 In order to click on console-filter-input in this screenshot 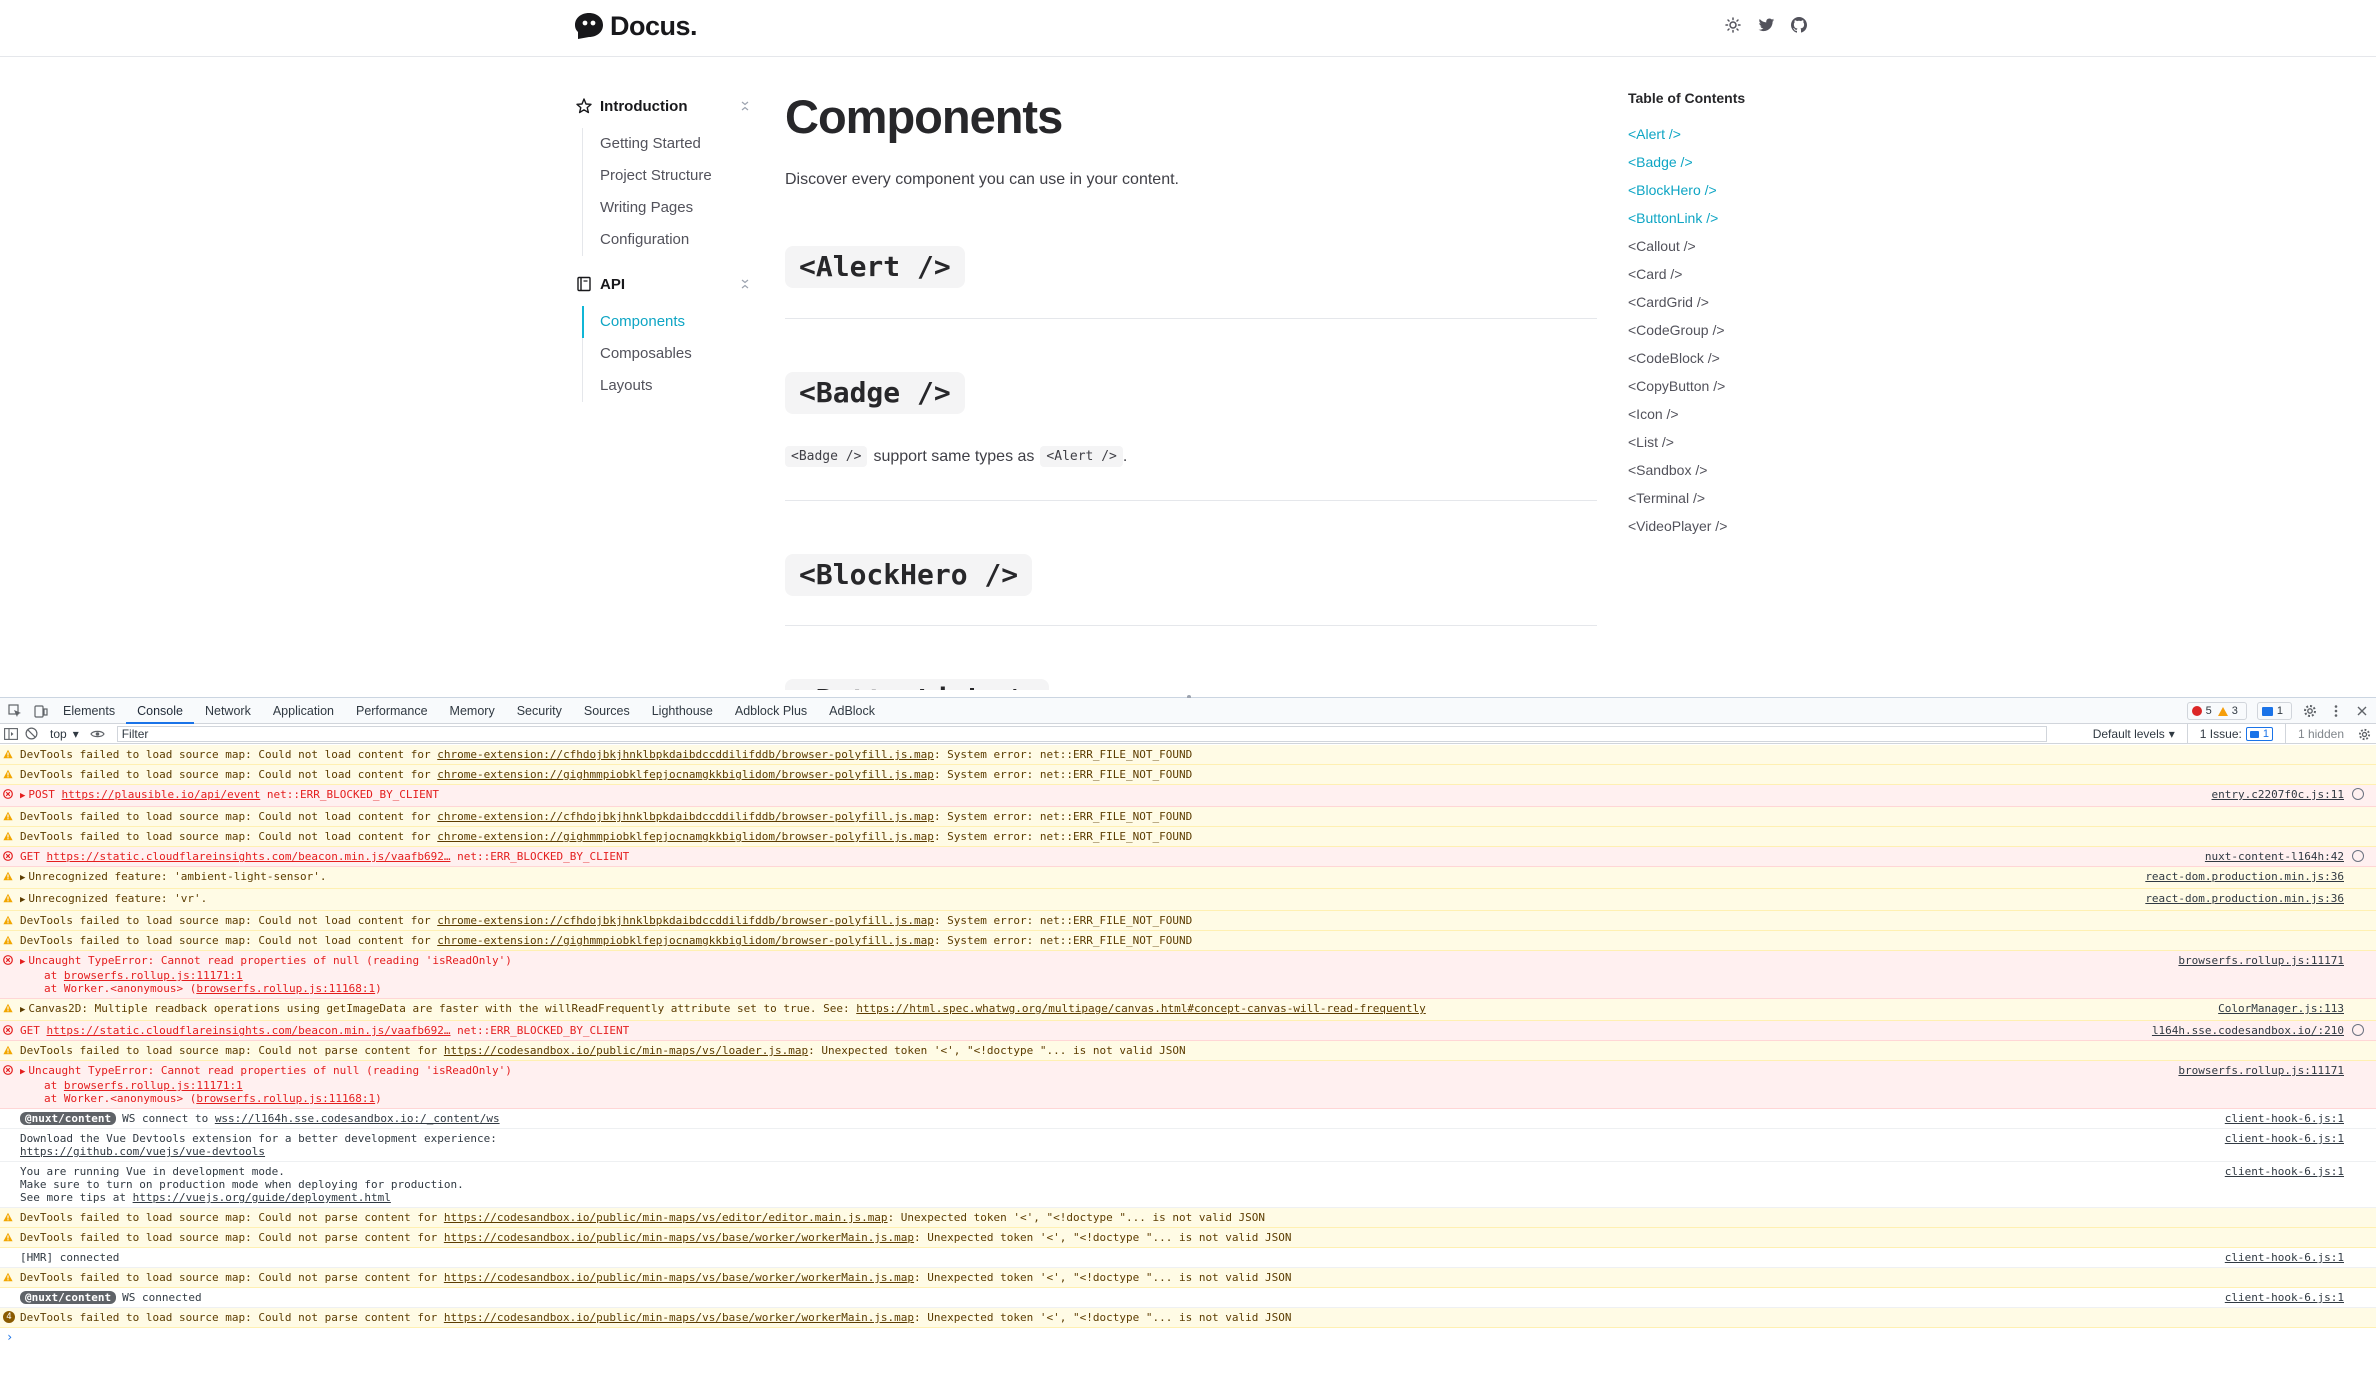, I will do `click(1081, 733)`.